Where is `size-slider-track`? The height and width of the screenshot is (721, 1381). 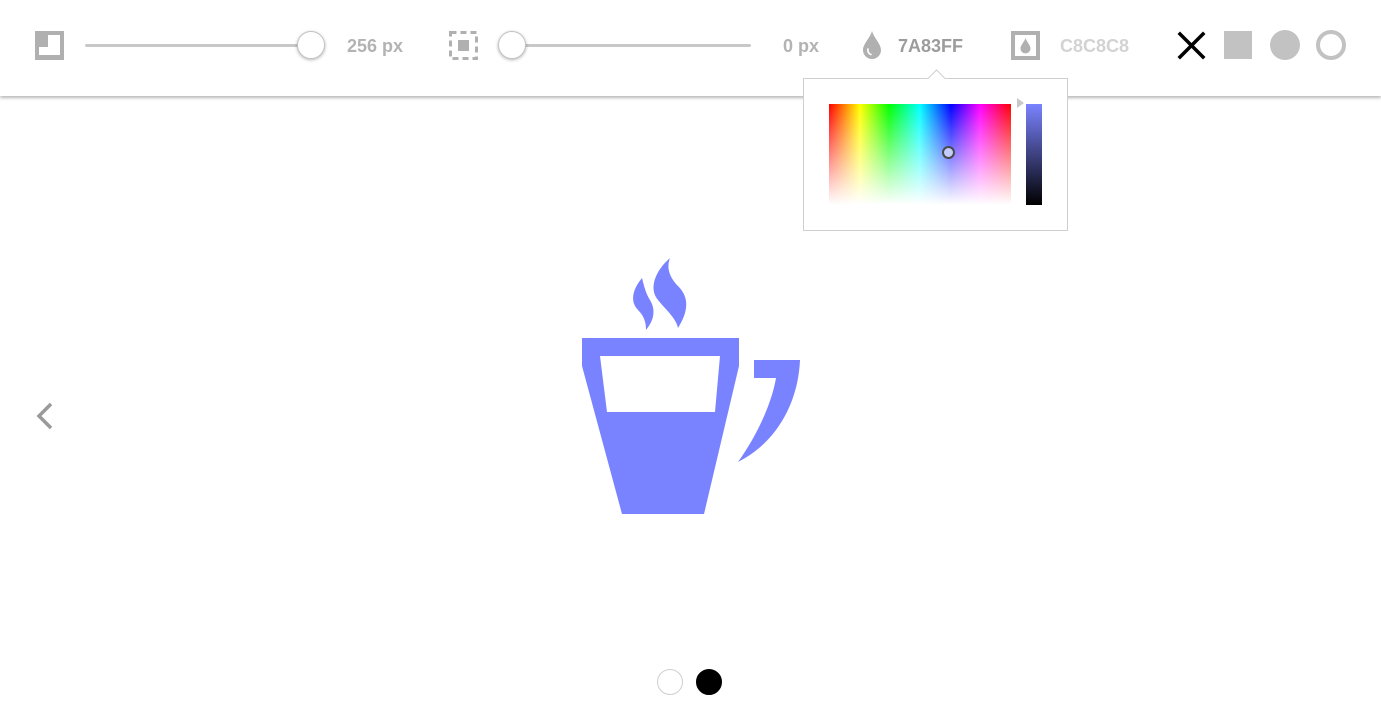 size-slider-track is located at coordinates (198, 45).